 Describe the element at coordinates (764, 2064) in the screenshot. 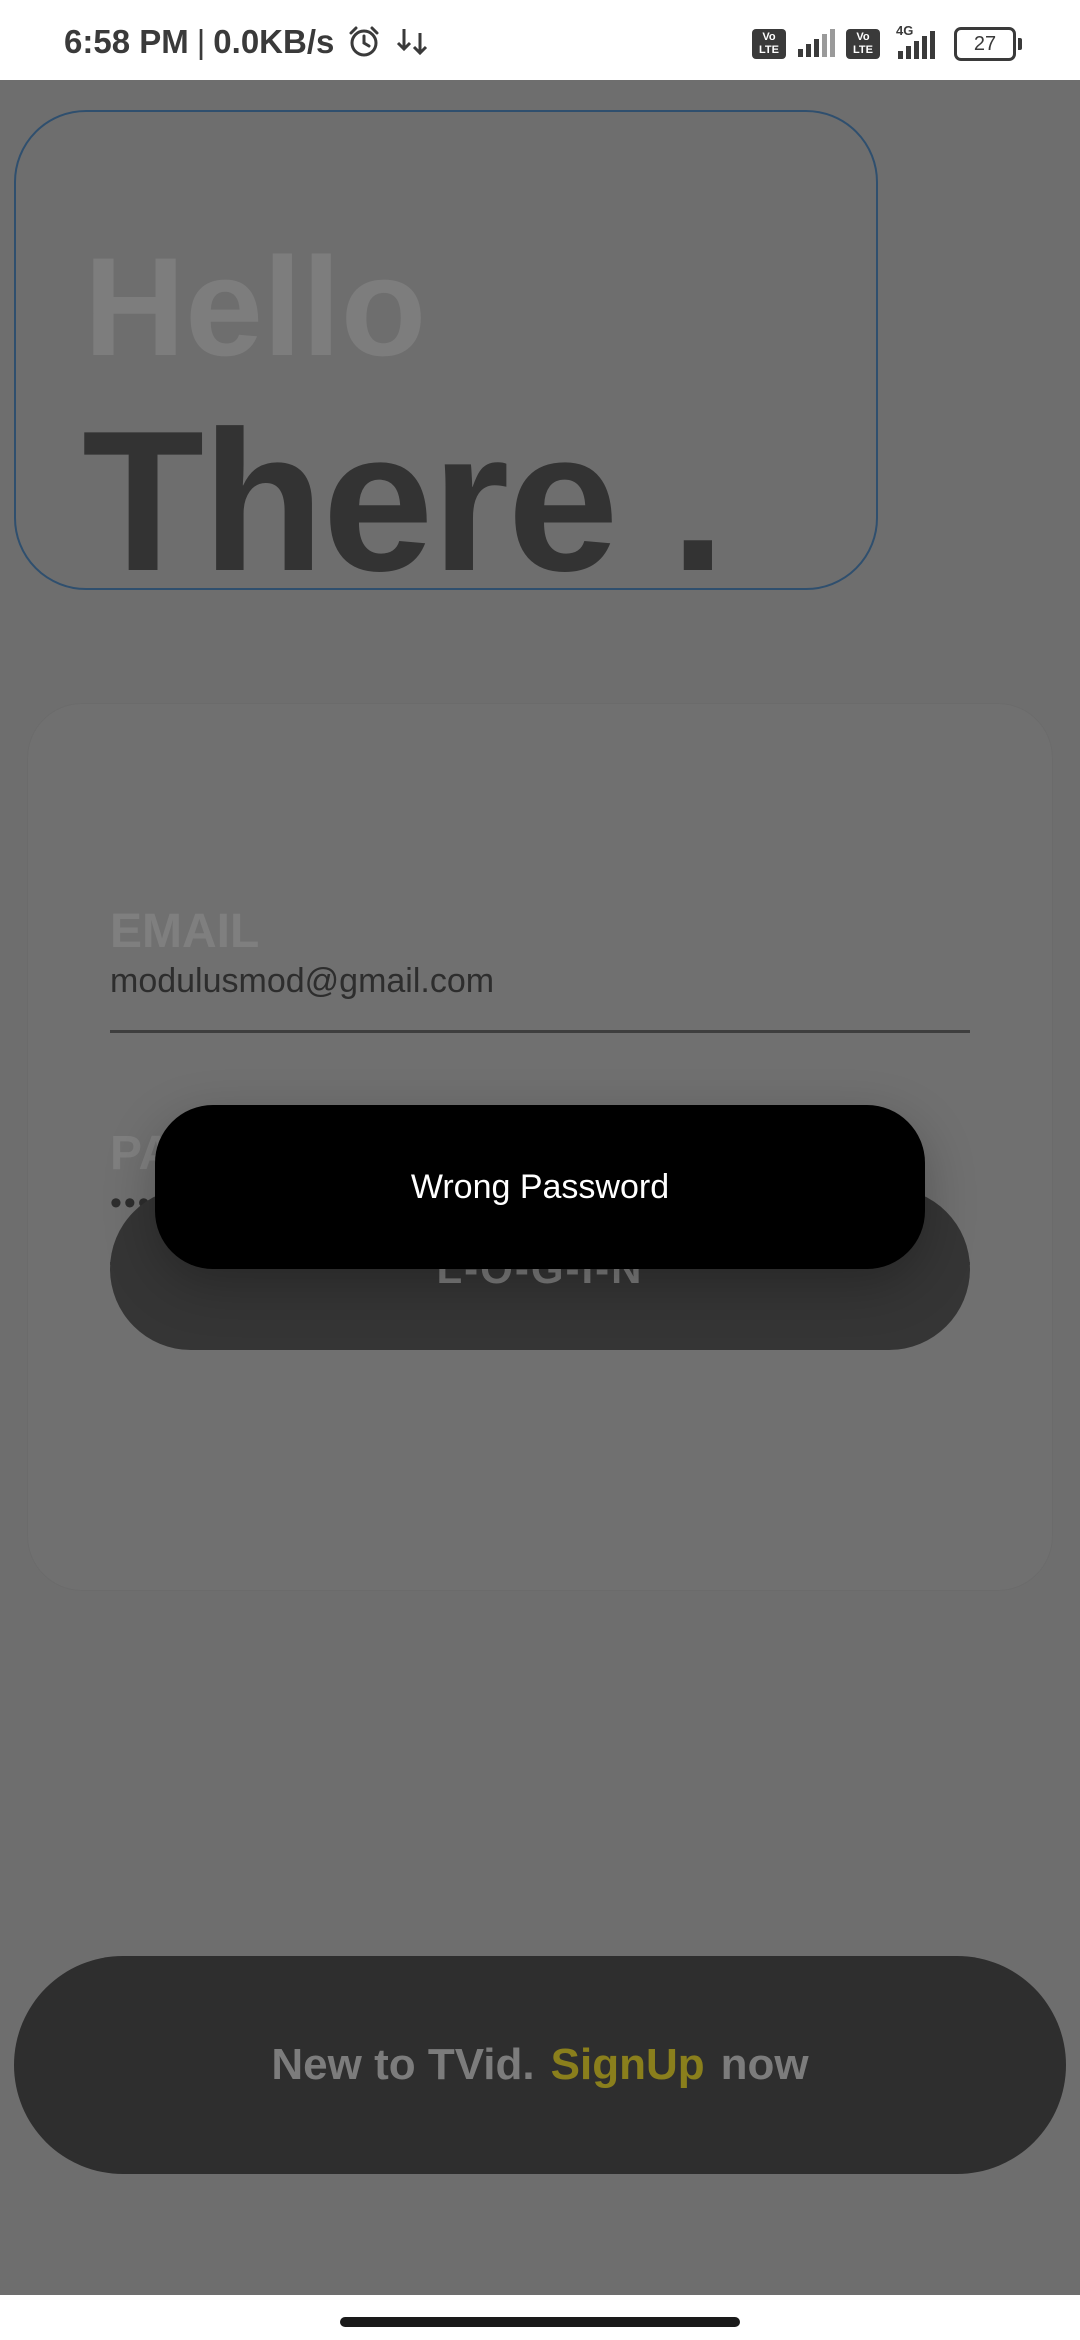

I see `signup-suffix: now` at that location.